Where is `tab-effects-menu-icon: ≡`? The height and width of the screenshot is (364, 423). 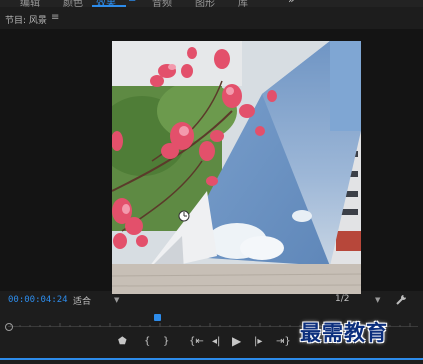 tab-effects-menu-icon: ≡ is located at coordinates (132, 2).